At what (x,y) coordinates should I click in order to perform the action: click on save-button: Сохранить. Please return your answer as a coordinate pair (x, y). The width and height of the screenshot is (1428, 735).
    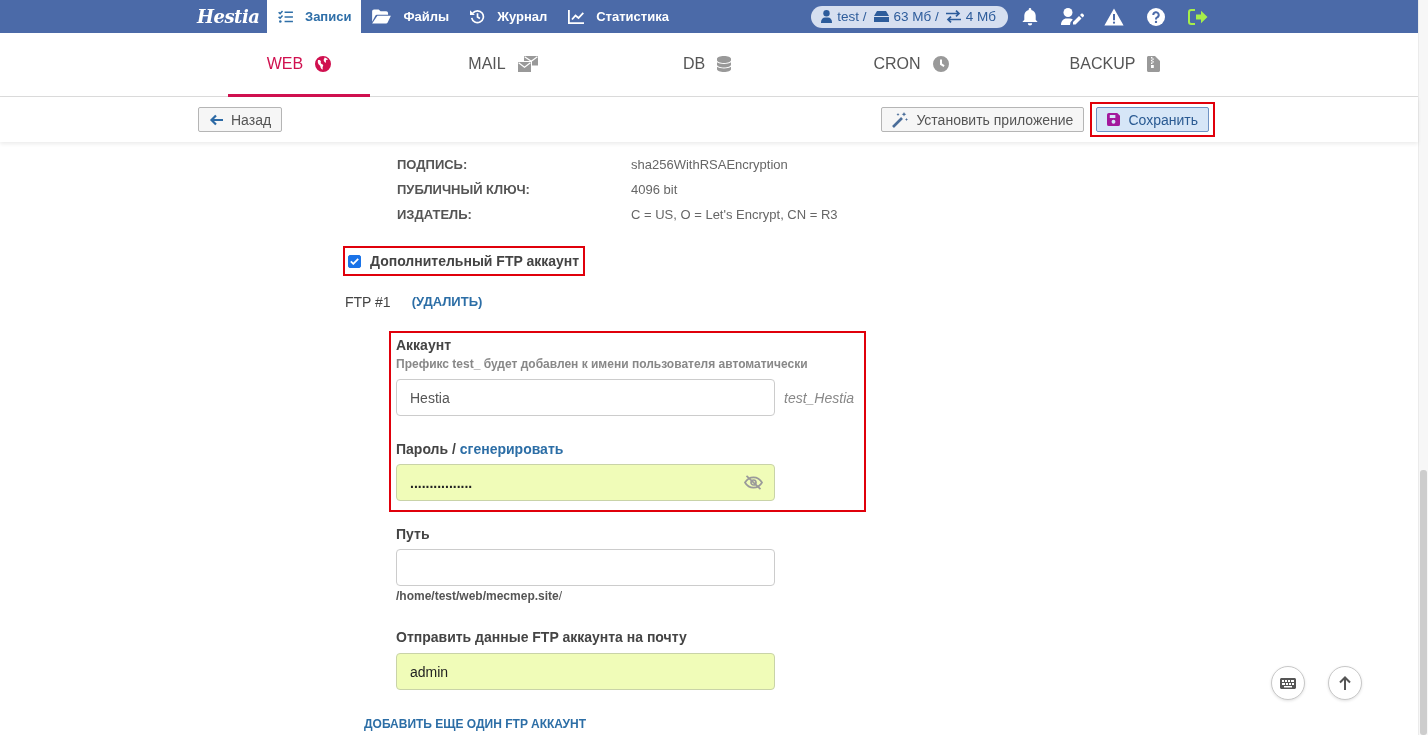
    Looking at the image, I should click on (1152, 119).